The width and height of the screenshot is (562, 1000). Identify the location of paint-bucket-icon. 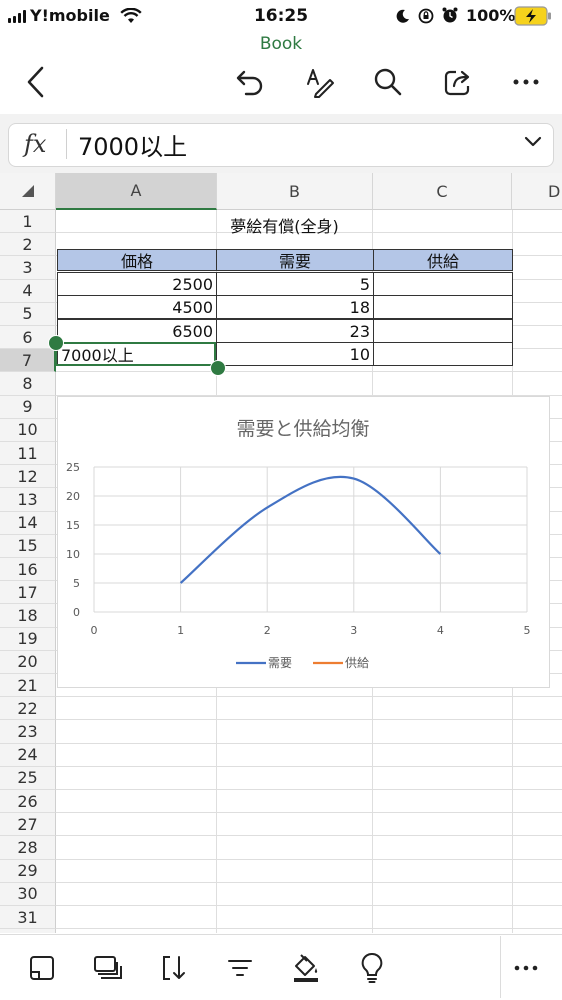
(306, 968).